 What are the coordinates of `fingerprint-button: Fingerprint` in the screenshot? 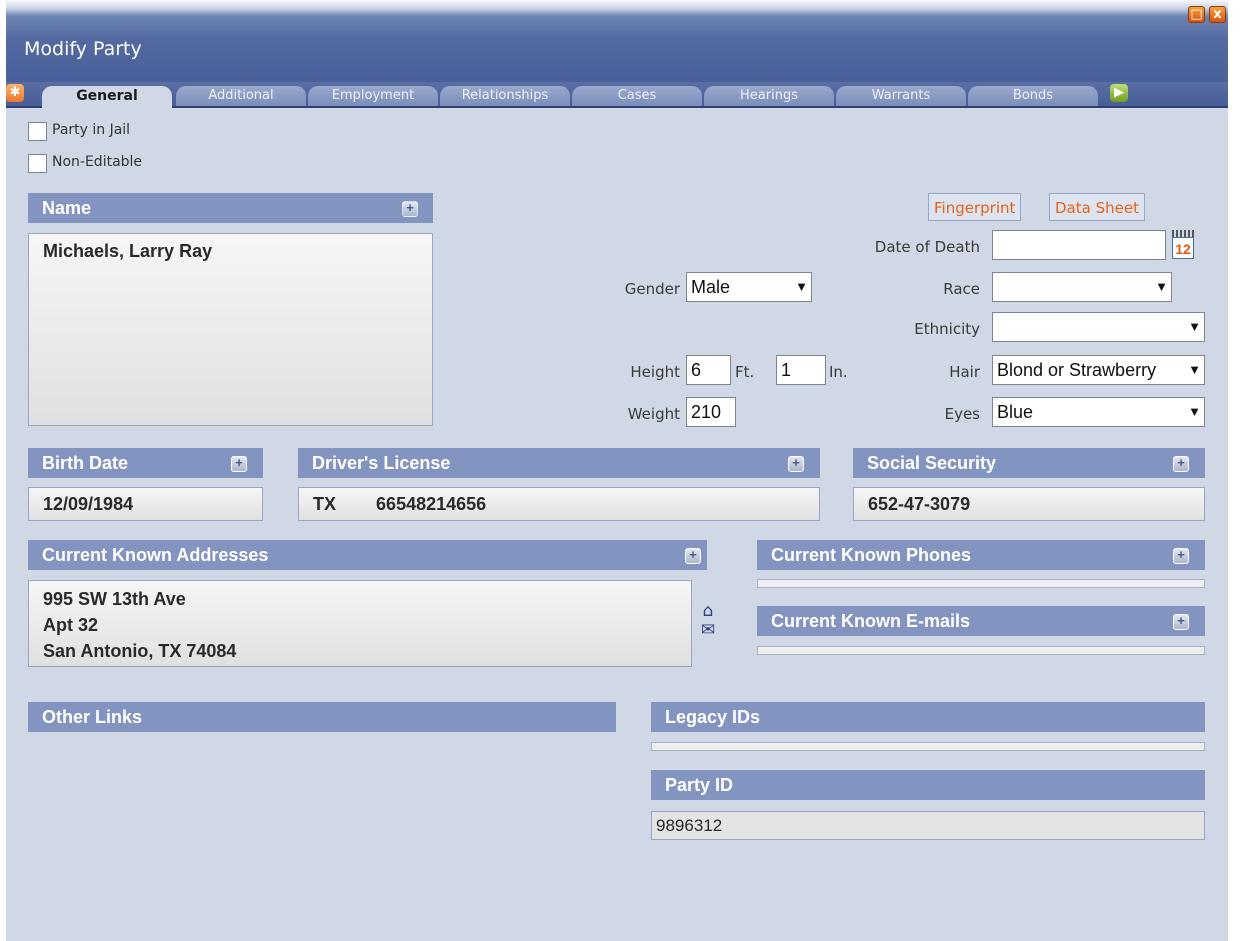 It's located at (975, 207).